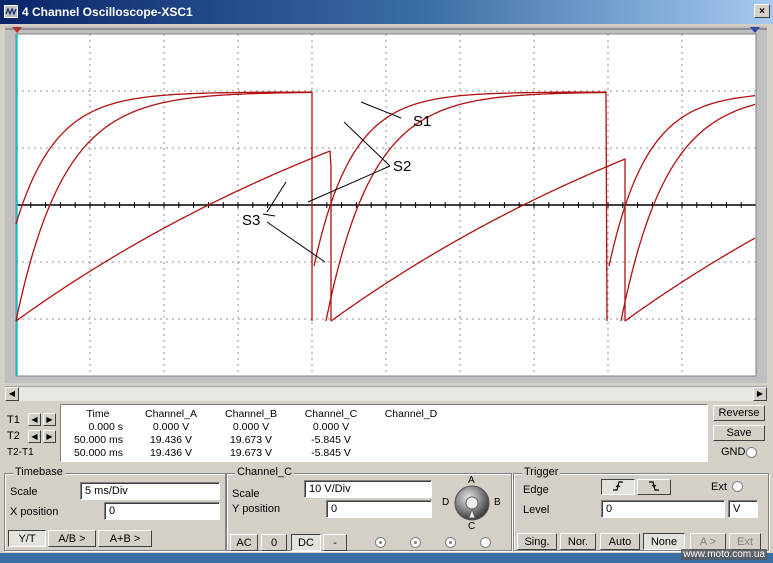 This screenshot has width=773, height=563. Describe the element at coordinates (724, 554) in the screenshot. I see `watermark: www.moto.com.ua` at that location.